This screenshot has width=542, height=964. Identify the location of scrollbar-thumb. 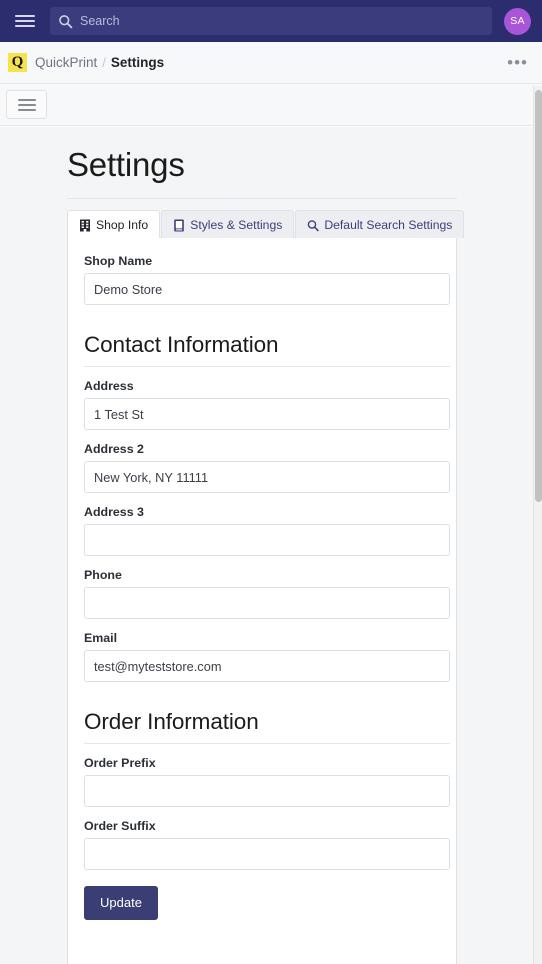
(538, 296).